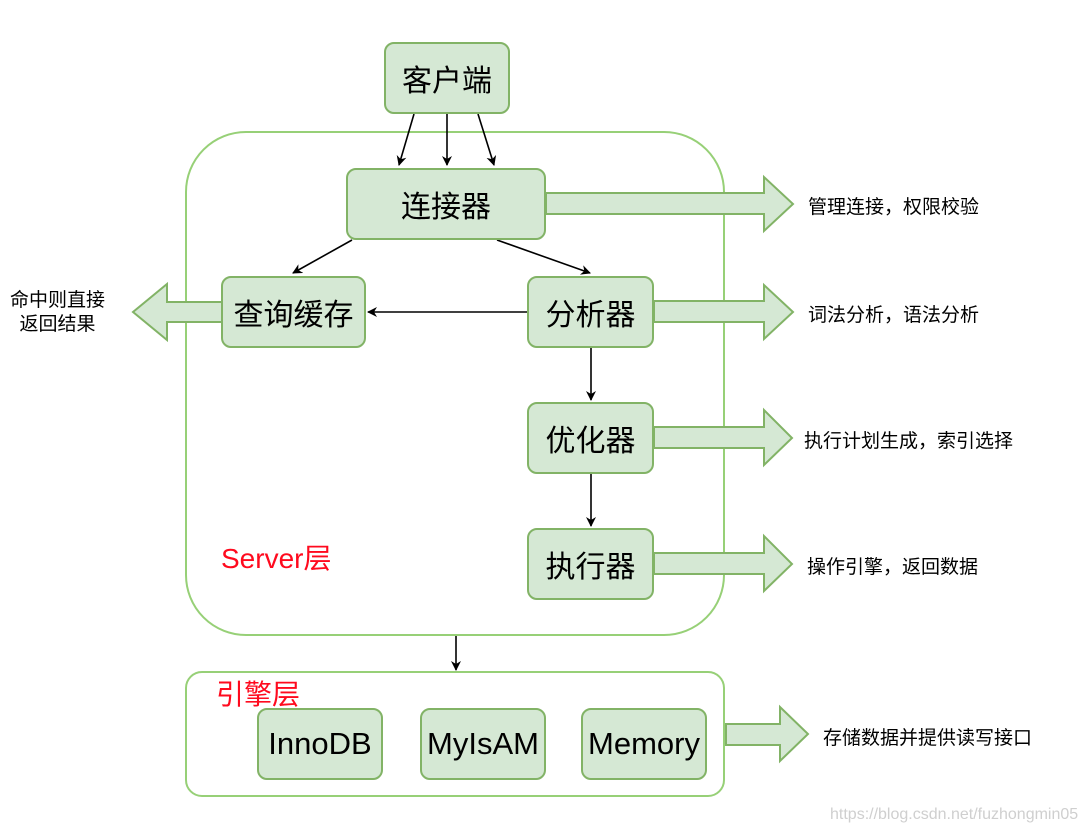 This screenshot has width=1084, height=832. Describe the element at coordinates (293, 315) in the screenshot. I see `query-cache-label: 查询缓存` at that location.